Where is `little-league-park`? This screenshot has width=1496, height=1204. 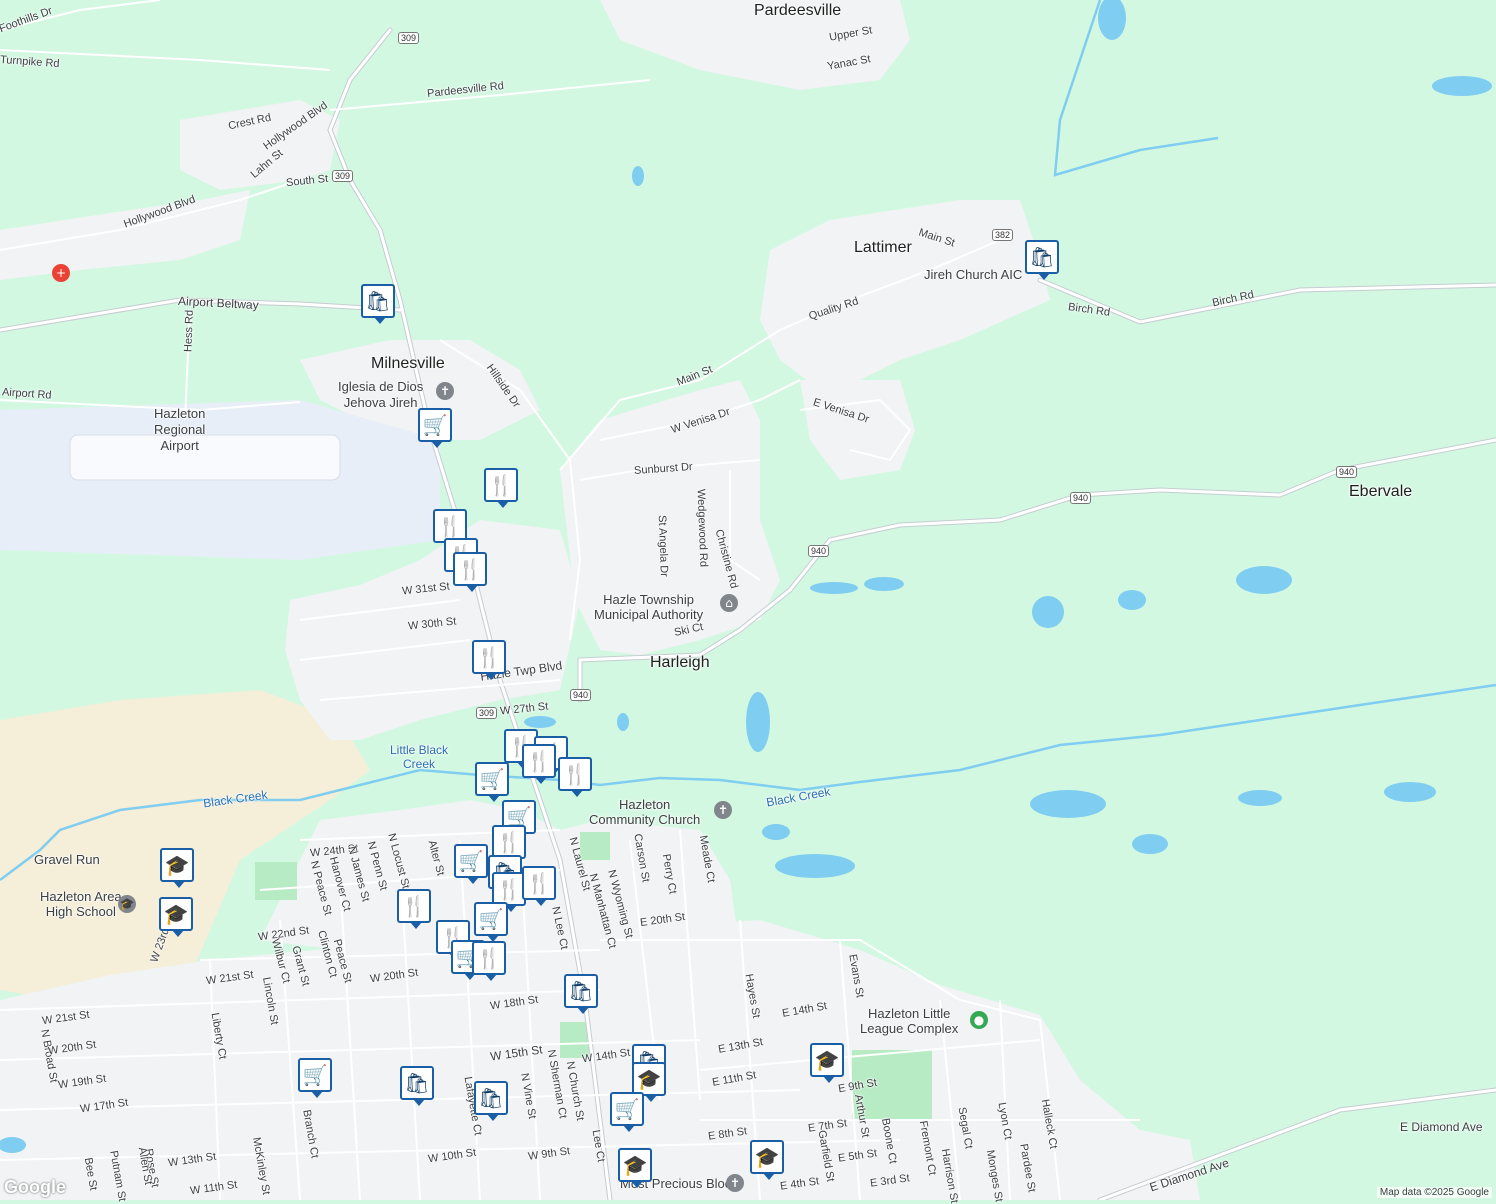
little-league-park is located at coordinates (892, 1085).